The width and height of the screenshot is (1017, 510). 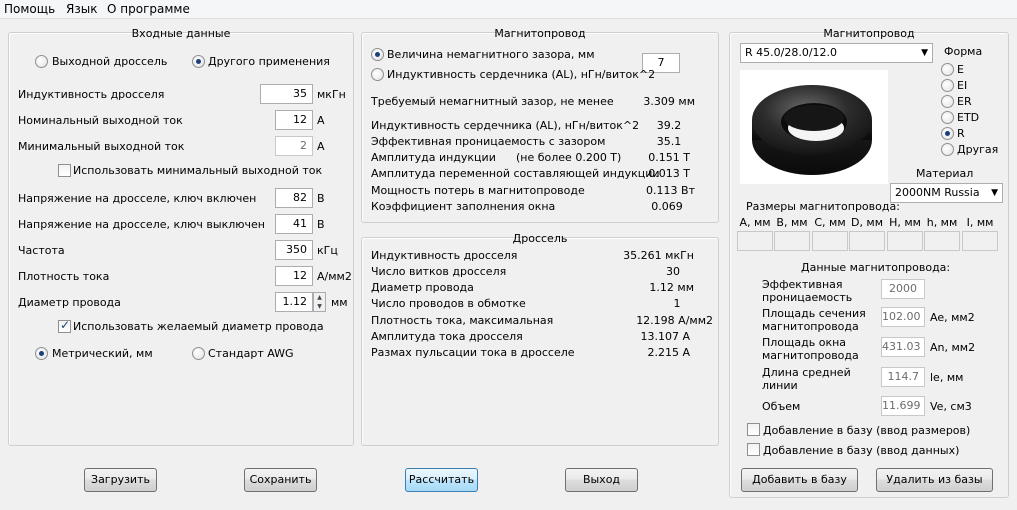 I want to click on an-unit: An, мм2, so click(x=953, y=347).